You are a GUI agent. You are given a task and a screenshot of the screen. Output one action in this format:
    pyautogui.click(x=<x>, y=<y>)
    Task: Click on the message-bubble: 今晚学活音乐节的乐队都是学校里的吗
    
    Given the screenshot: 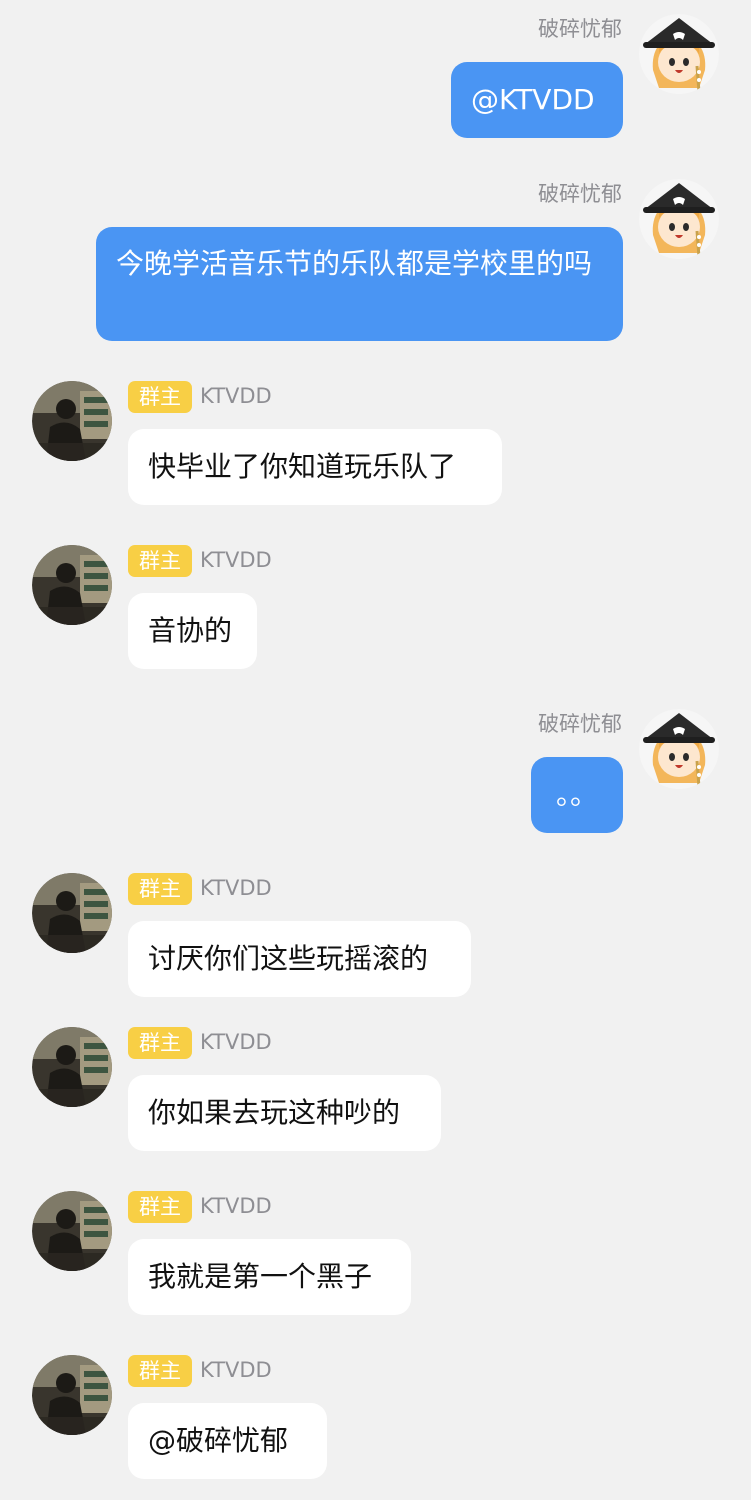 What is the action you would take?
    pyautogui.click(x=359, y=284)
    